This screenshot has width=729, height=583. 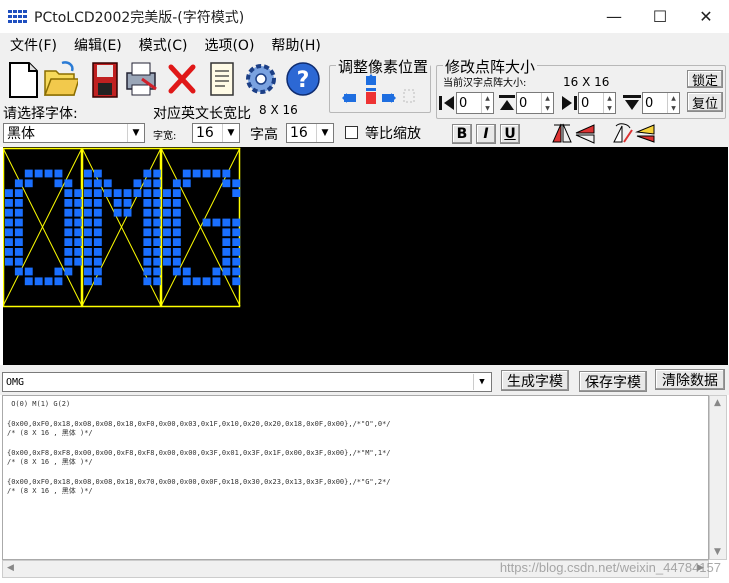 I want to click on text-input: OMG ▼, so click(x=247, y=382).